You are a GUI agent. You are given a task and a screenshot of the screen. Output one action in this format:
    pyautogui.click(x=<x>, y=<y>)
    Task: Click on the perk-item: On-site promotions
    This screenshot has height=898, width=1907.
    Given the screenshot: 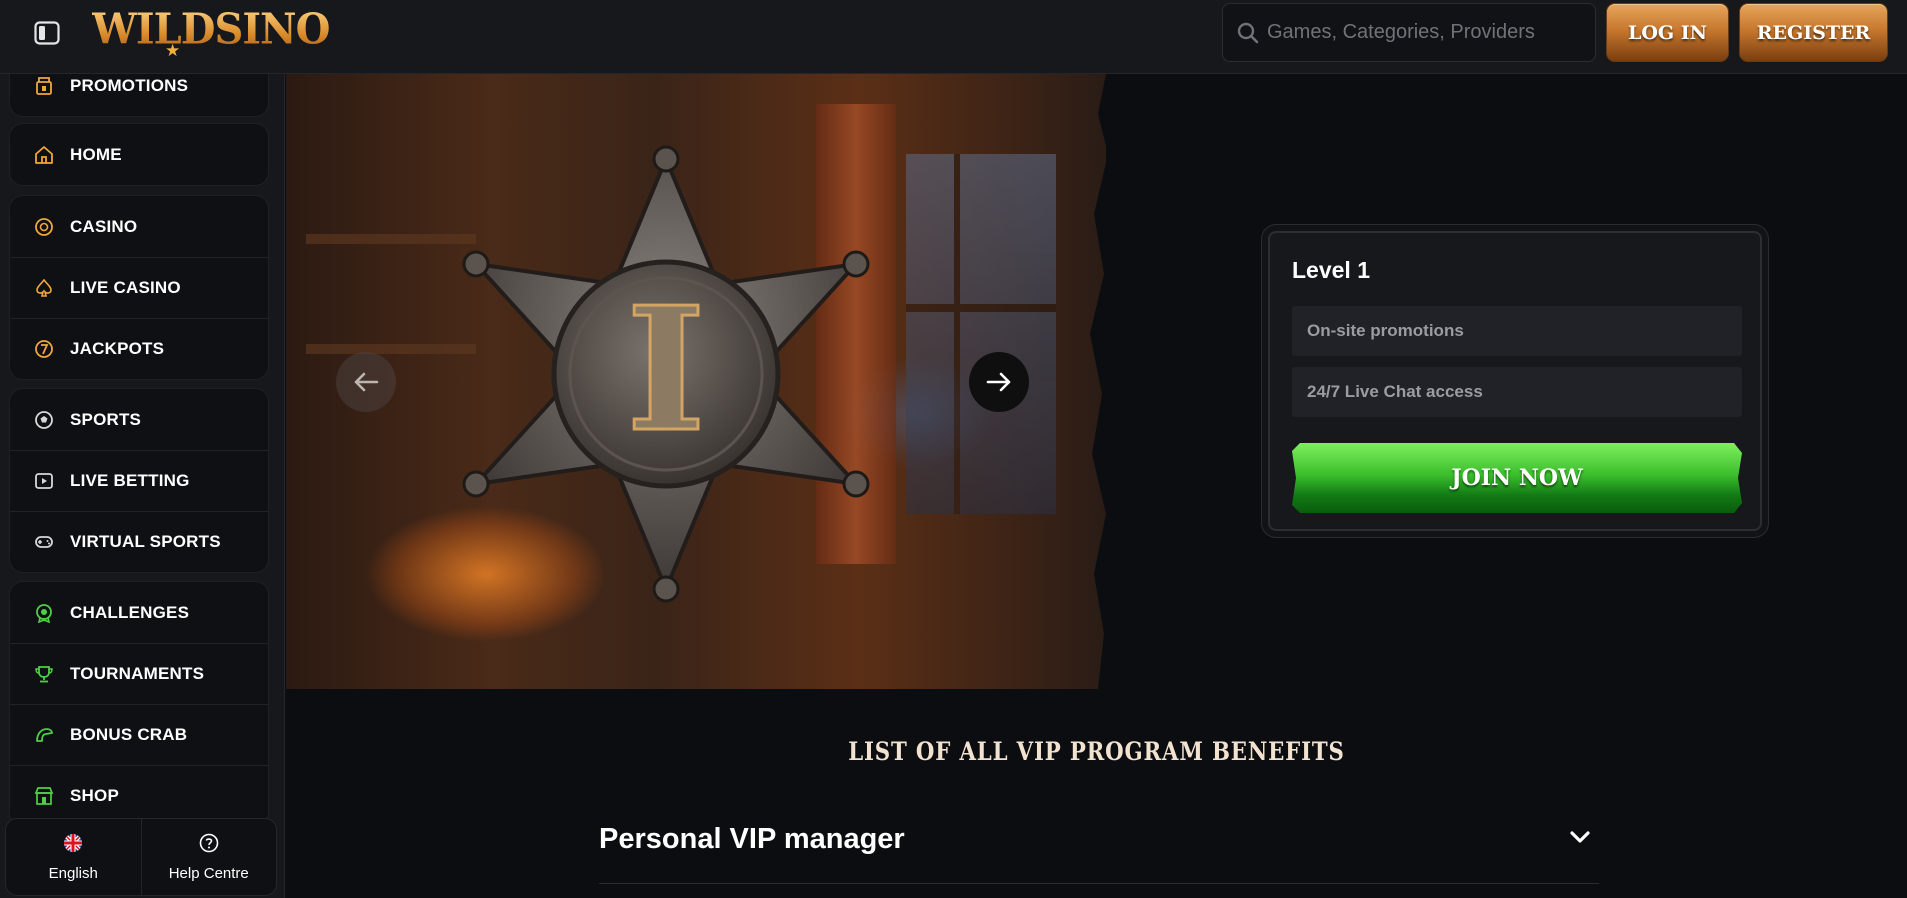 What is the action you would take?
    pyautogui.click(x=1517, y=331)
    